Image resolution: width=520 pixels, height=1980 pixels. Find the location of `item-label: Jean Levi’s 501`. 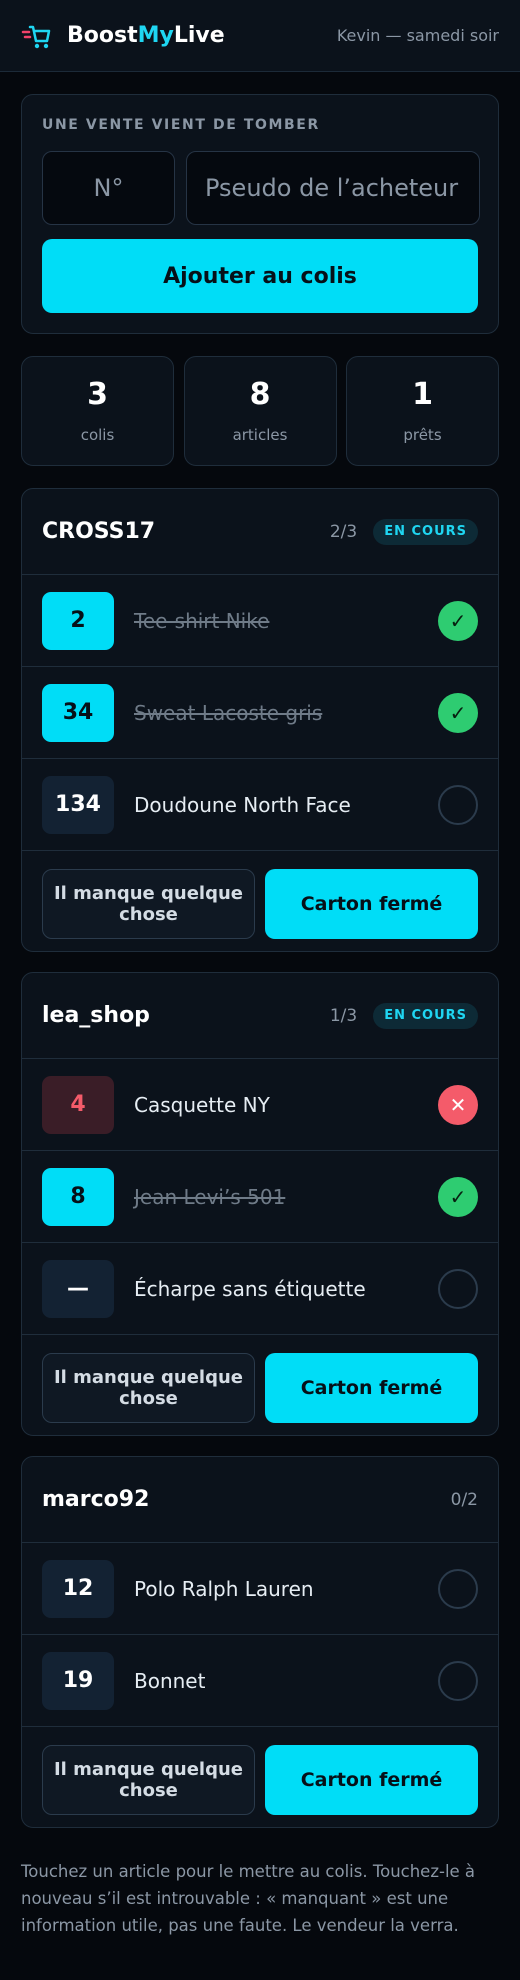

item-label: Jean Levi’s 501 is located at coordinates (210, 1196).